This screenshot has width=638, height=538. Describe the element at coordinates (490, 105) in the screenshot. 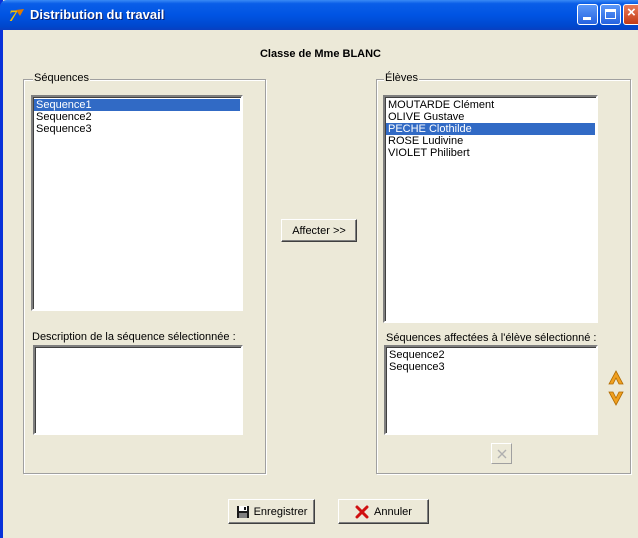

I see `eleve-list-item: MOUTARDE Clément` at that location.